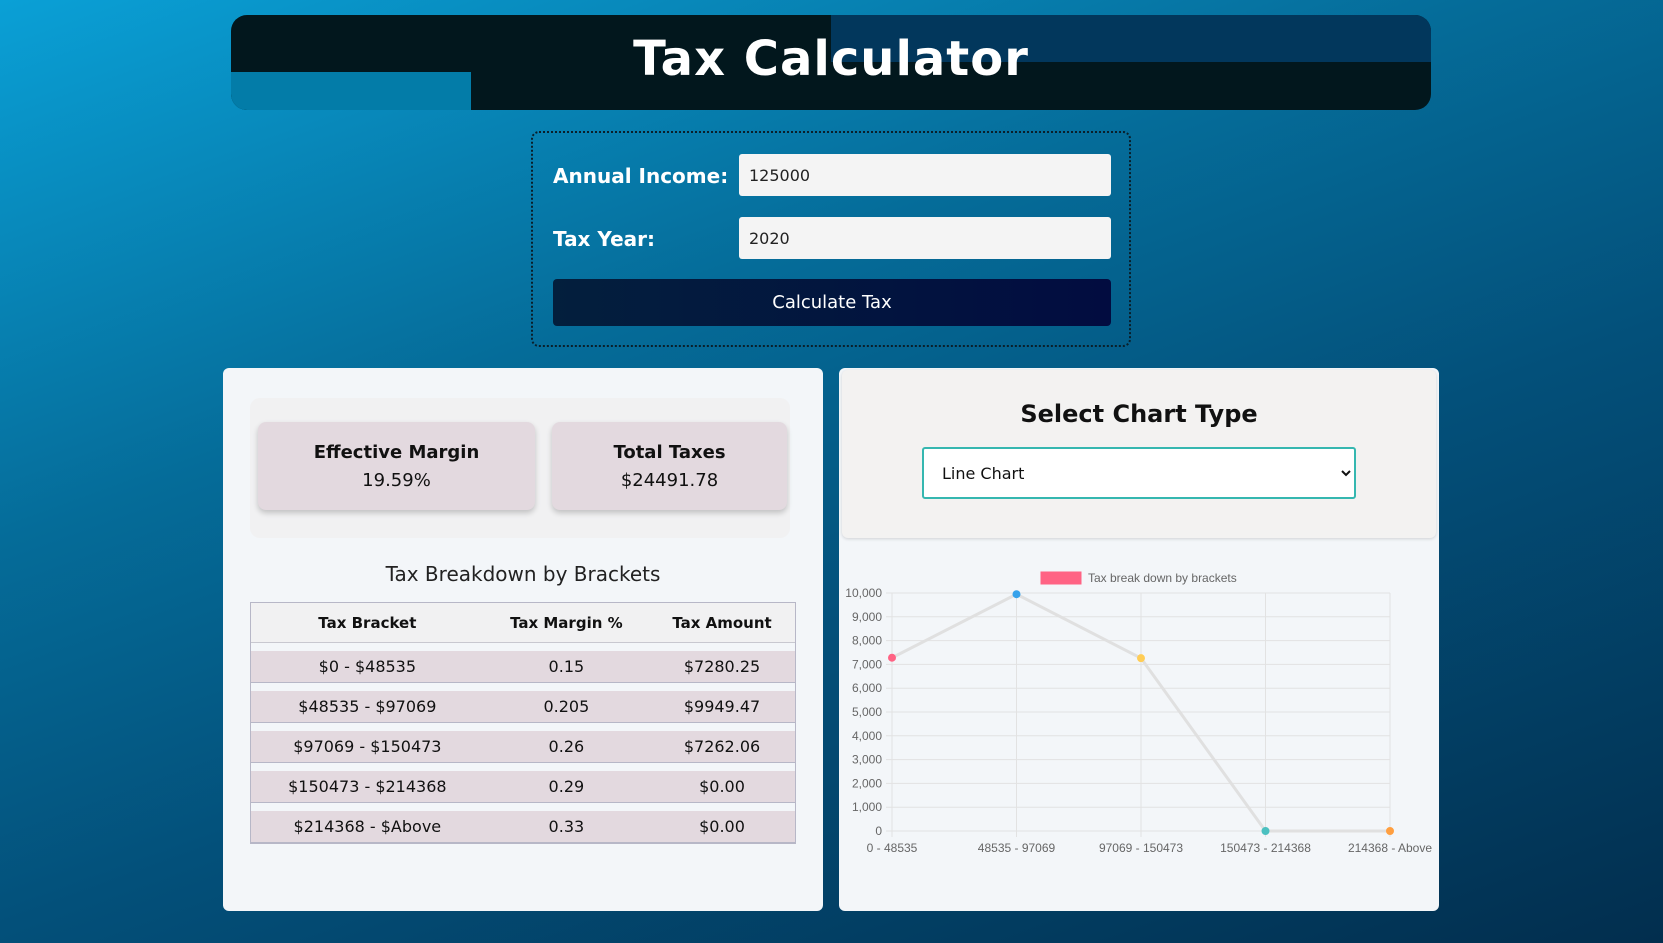 This screenshot has width=1663, height=943. Describe the element at coordinates (867, 641) in the screenshot. I see `y-tick-label: 8,000` at that location.